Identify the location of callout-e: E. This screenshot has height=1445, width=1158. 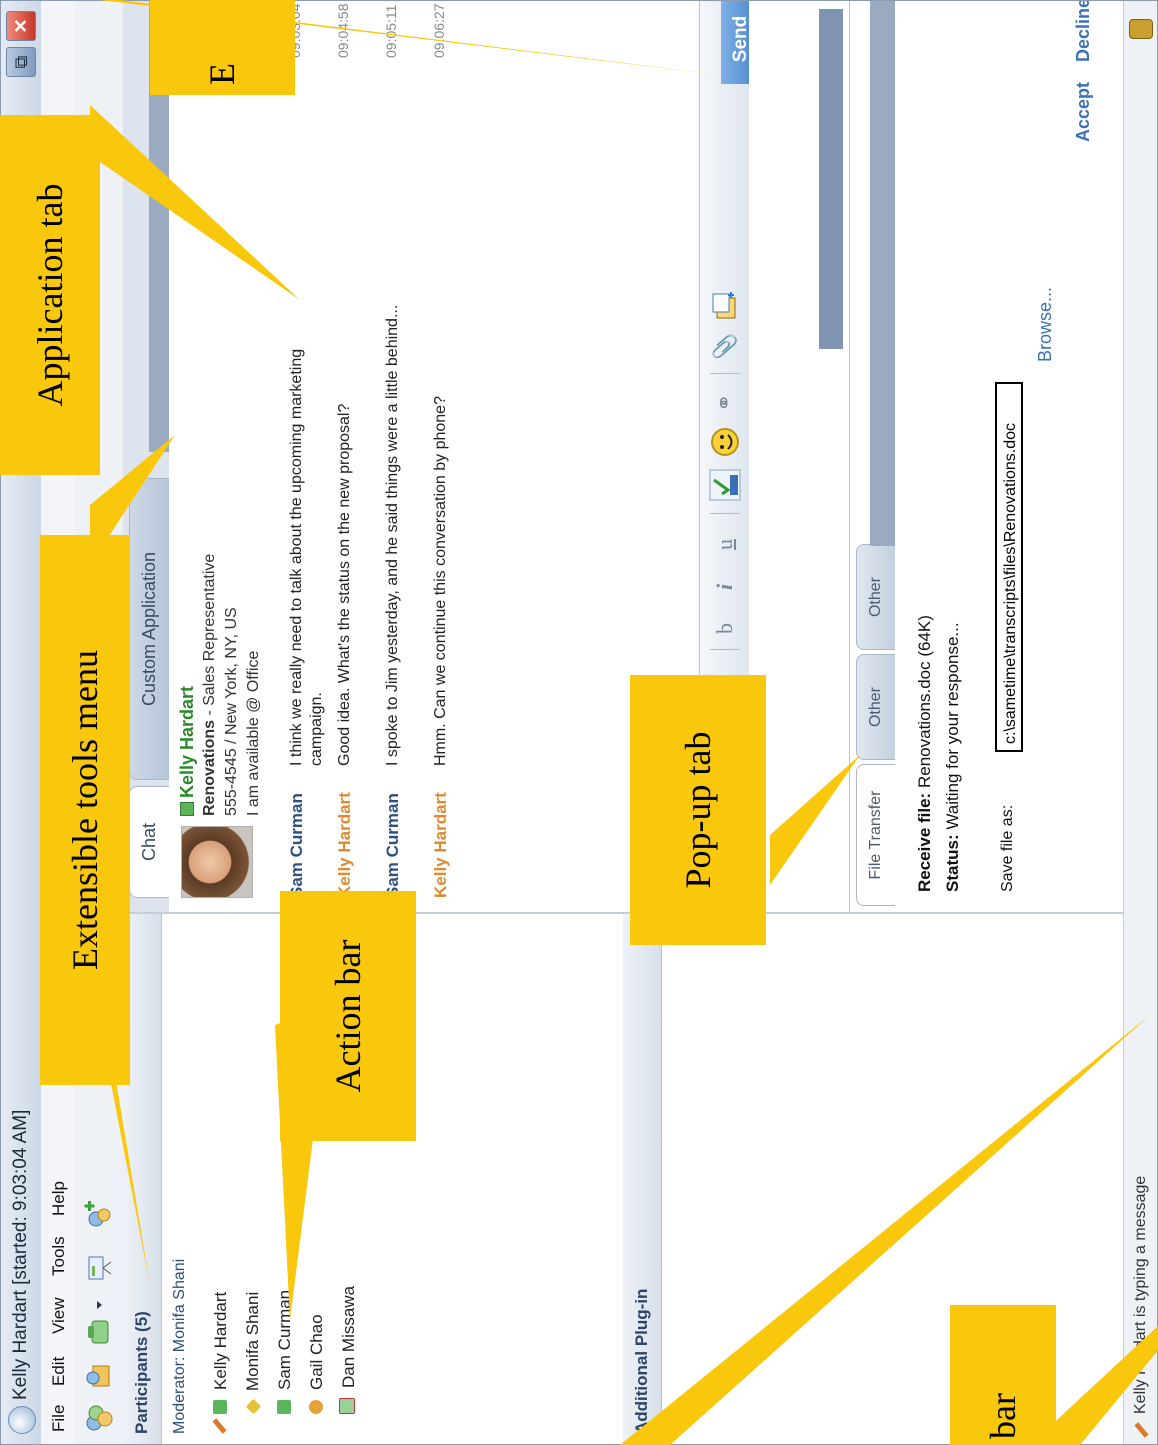
(222, 47).